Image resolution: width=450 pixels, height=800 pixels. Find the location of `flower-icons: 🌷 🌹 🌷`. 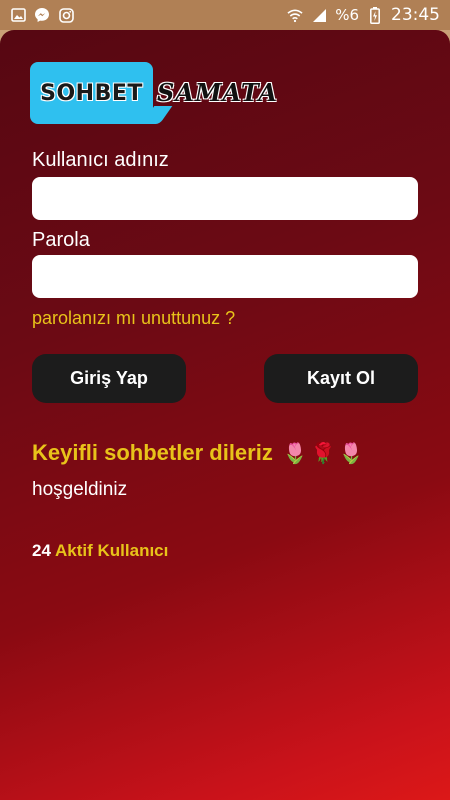

flower-icons: 🌷 🌹 🌷 is located at coordinates (323, 453).